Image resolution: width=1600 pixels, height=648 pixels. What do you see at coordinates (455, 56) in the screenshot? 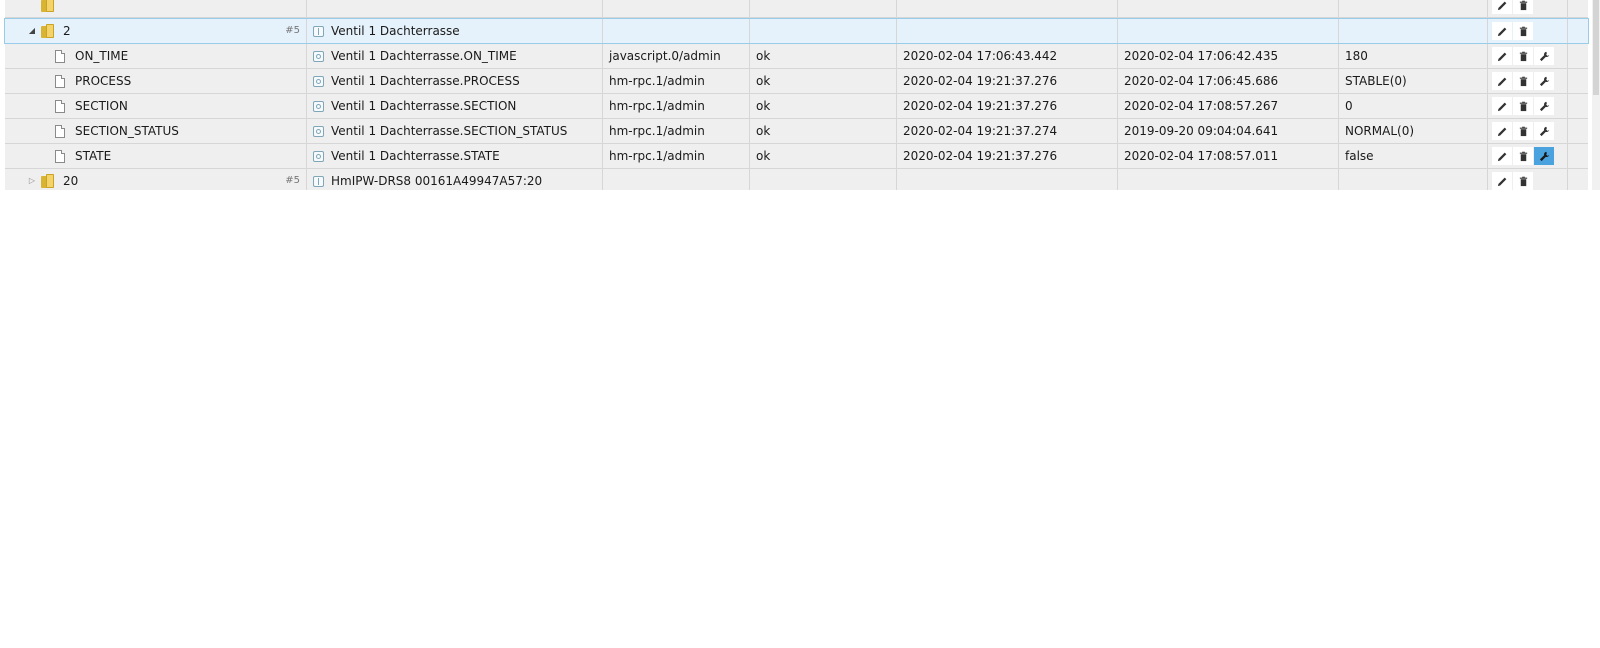
I see `name-cell: Ventil 1 Dachterrasse.ON_TIME` at bounding box center [455, 56].